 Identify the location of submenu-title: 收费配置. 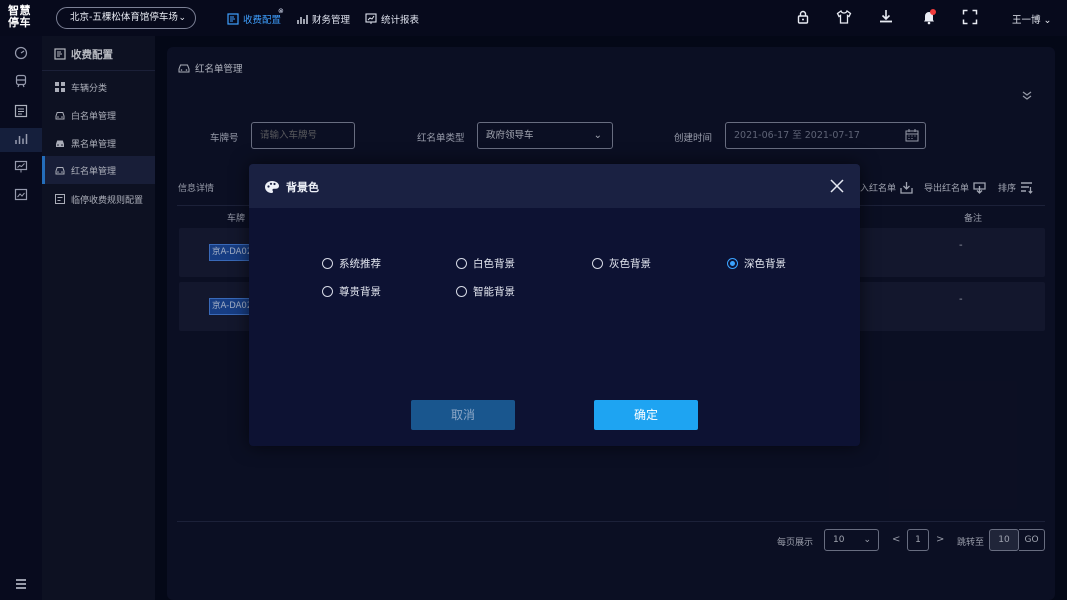
(83, 54).